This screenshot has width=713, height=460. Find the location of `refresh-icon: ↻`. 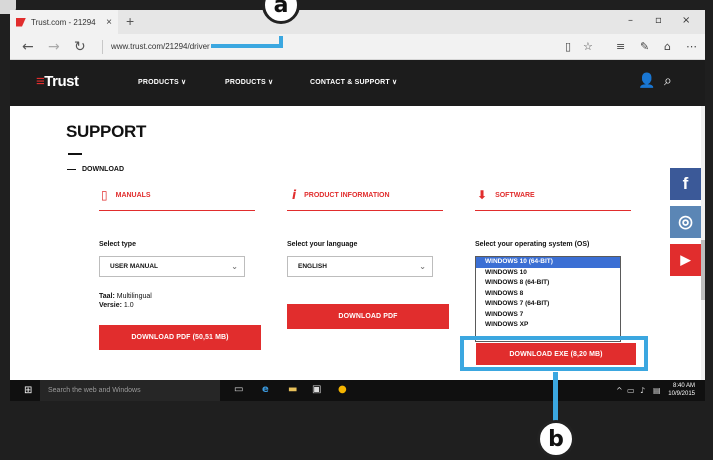

refresh-icon: ↻ is located at coordinates (80, 47).